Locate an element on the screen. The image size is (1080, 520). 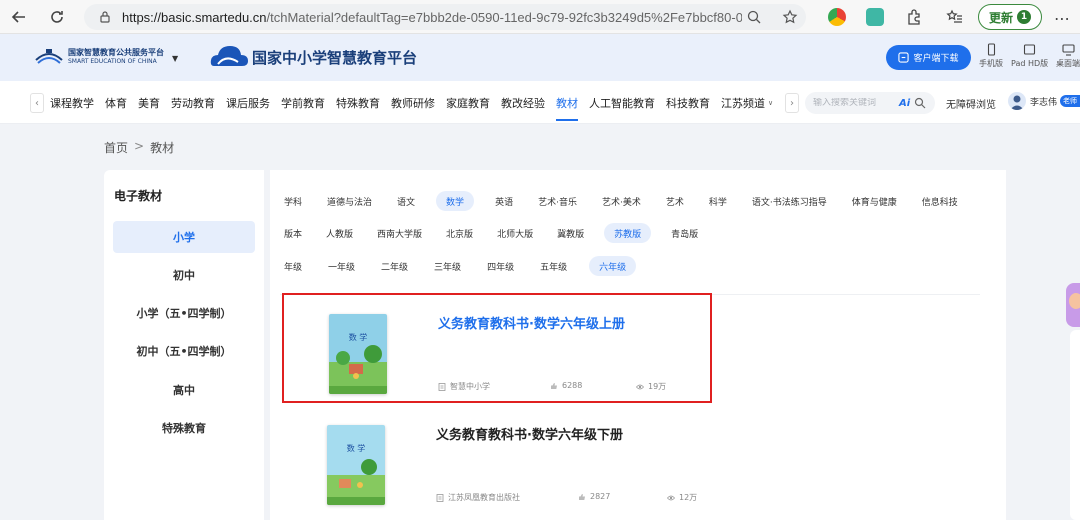
nav-item: 劳动教育 is located at coordinates (193, 102).